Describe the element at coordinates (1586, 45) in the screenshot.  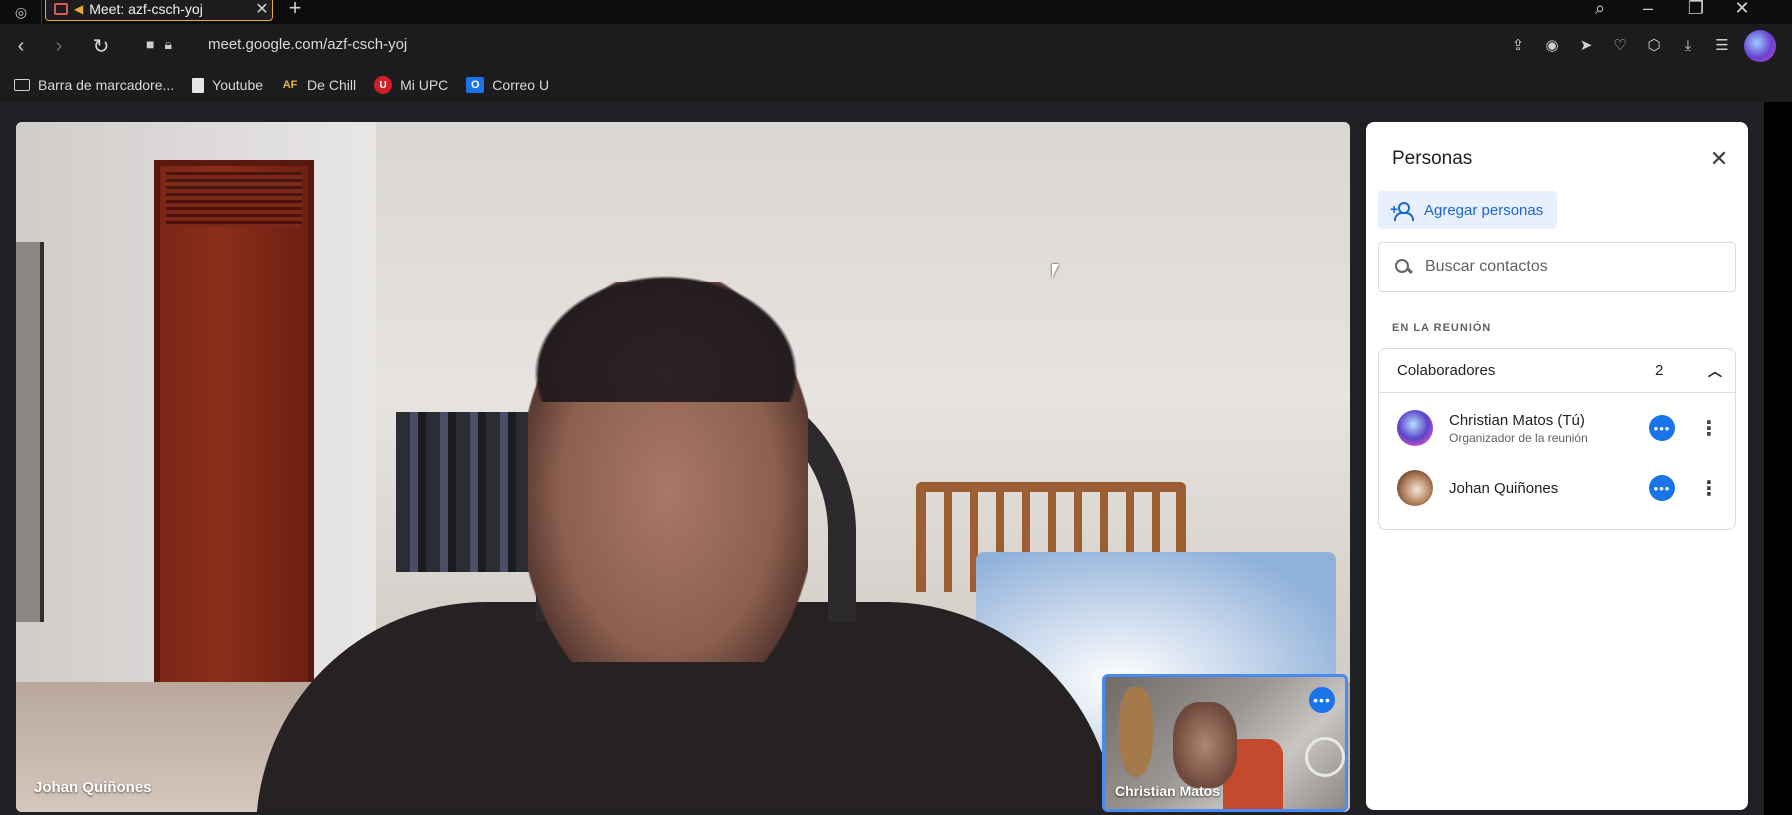
I see `send-icon: ➤` at that location.